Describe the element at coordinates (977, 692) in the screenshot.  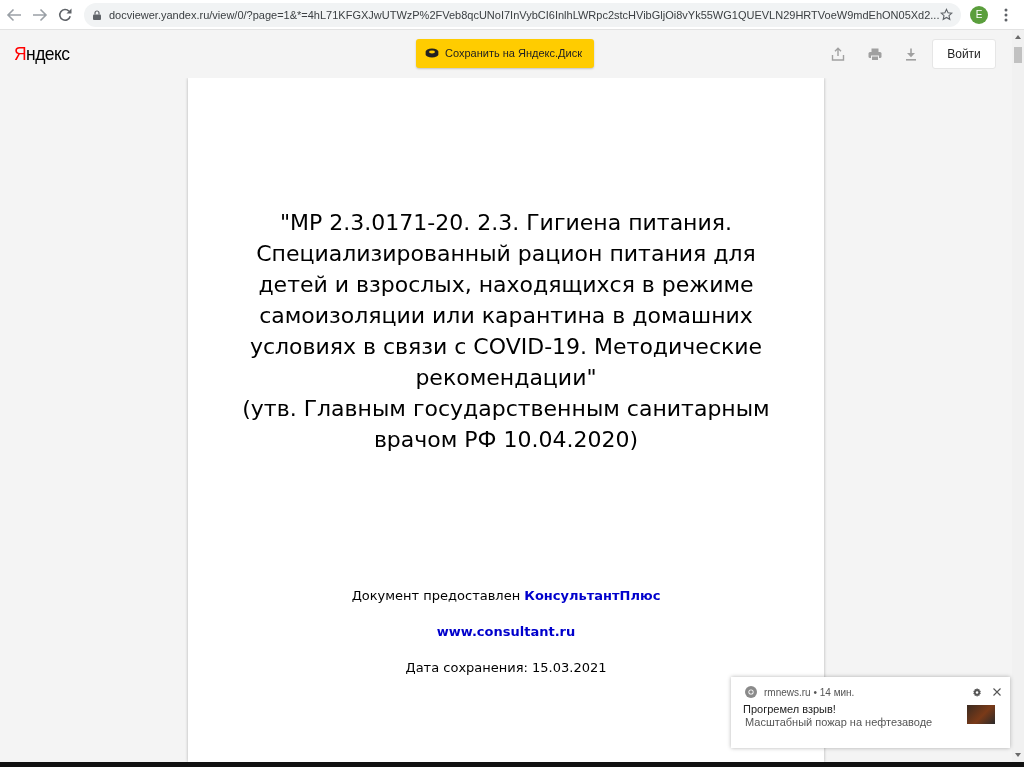
I see `settings-icon` at that location.